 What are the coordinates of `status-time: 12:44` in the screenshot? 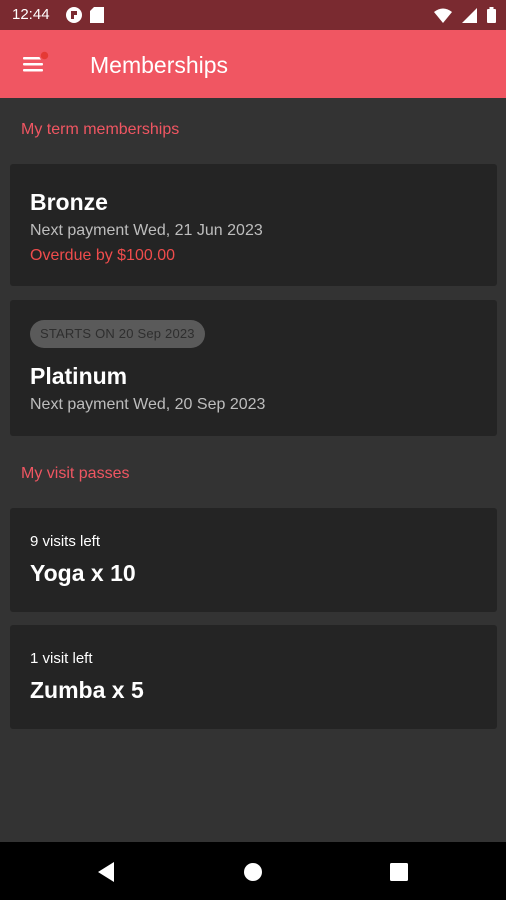 It's located at (31, 14).